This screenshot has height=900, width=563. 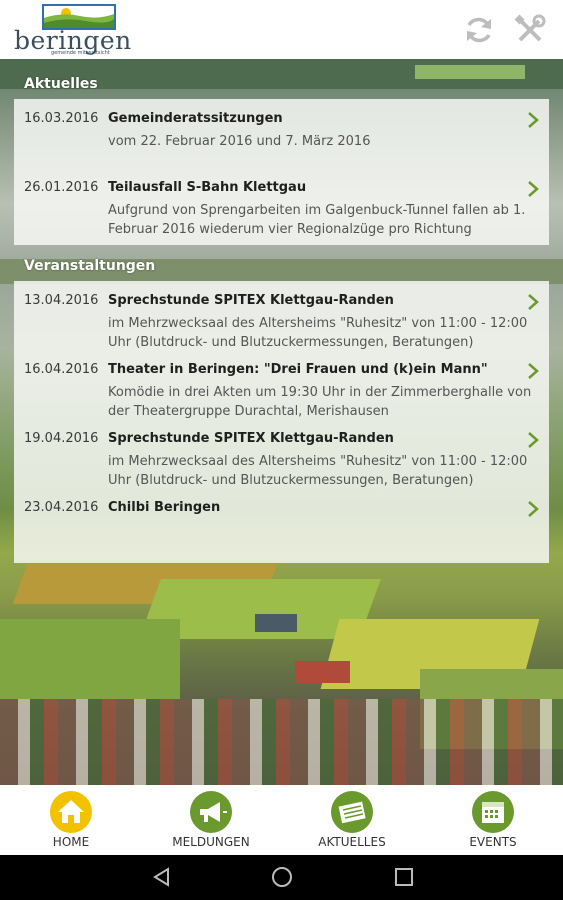 I want to click on event-date: 19.04.2016, so click(x=61, y=438).